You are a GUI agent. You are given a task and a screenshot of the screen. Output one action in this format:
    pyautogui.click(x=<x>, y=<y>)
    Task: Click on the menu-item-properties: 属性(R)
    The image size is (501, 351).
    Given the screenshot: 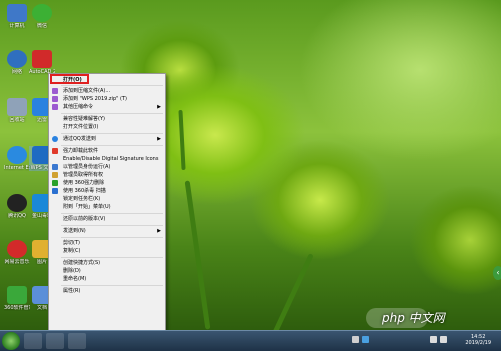 What is the action you would take?
    pyautogui.click(x=107, y=291)
    